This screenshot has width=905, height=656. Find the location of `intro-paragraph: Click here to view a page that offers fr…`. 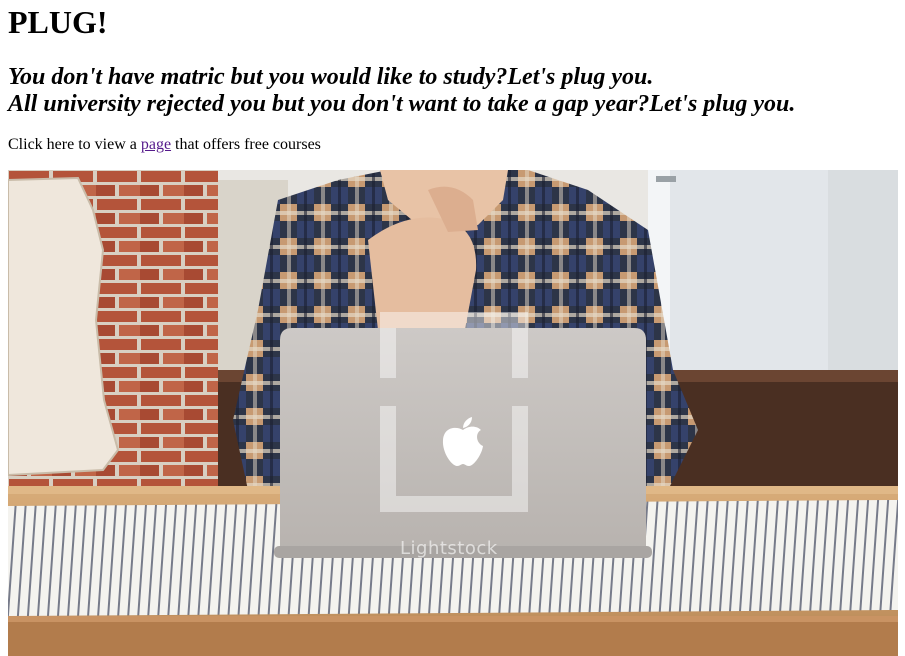

intro-paragraph: Click here to view a page that offers fr… is located at coordinates (452, 145).